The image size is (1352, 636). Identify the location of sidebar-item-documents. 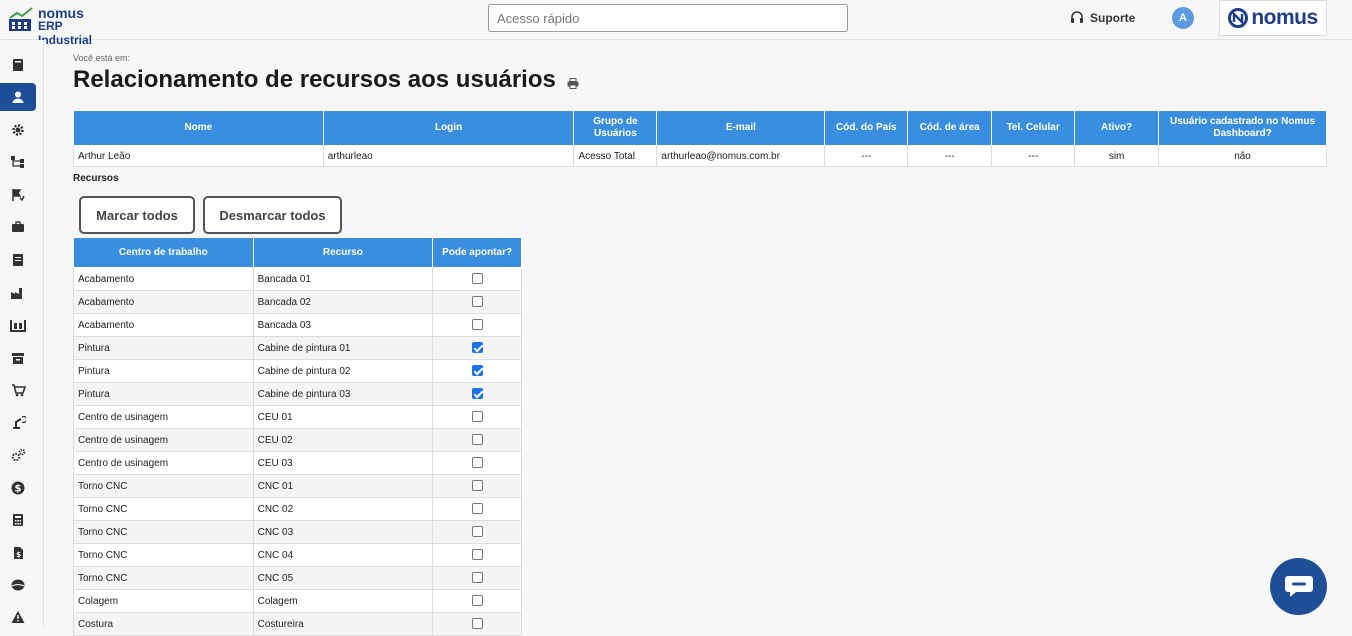
(18, 260).